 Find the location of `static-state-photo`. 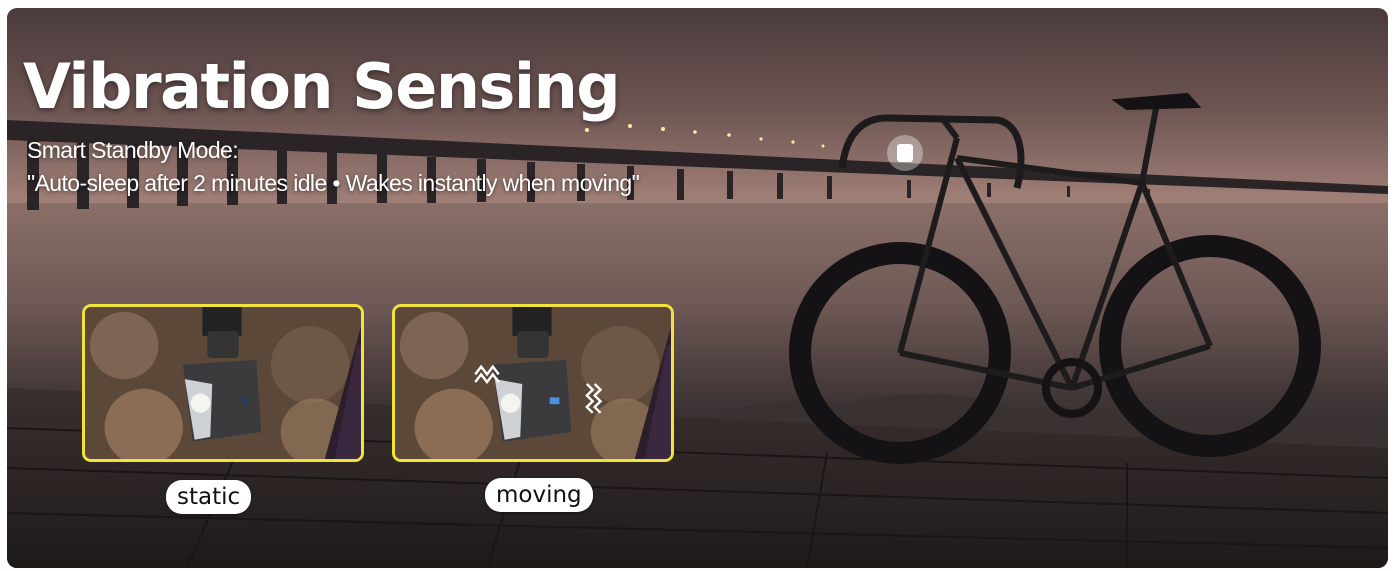

static-state-photo is located at coordinates (223, 383).